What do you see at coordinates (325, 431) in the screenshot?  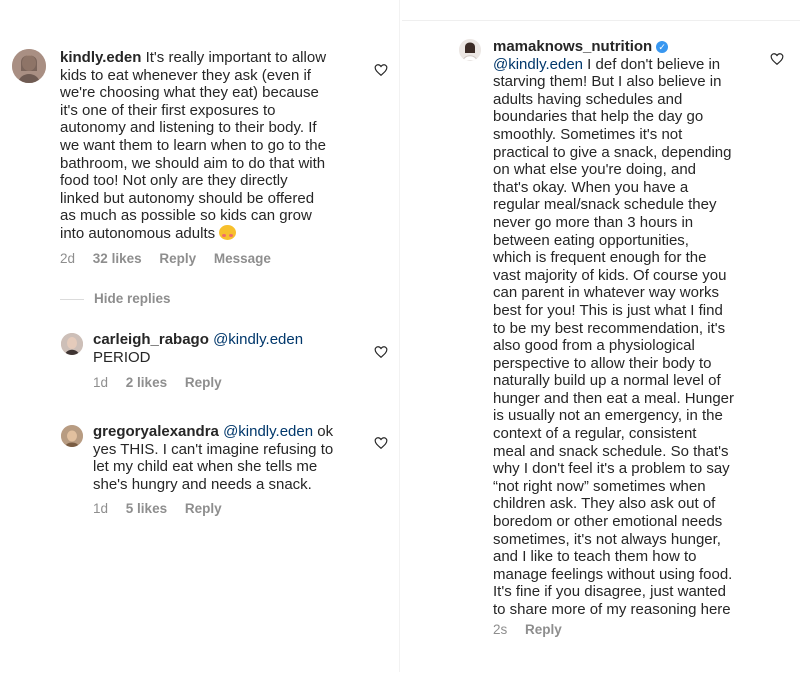 I see `comment-text: ok` at bounding box center [325, 431].